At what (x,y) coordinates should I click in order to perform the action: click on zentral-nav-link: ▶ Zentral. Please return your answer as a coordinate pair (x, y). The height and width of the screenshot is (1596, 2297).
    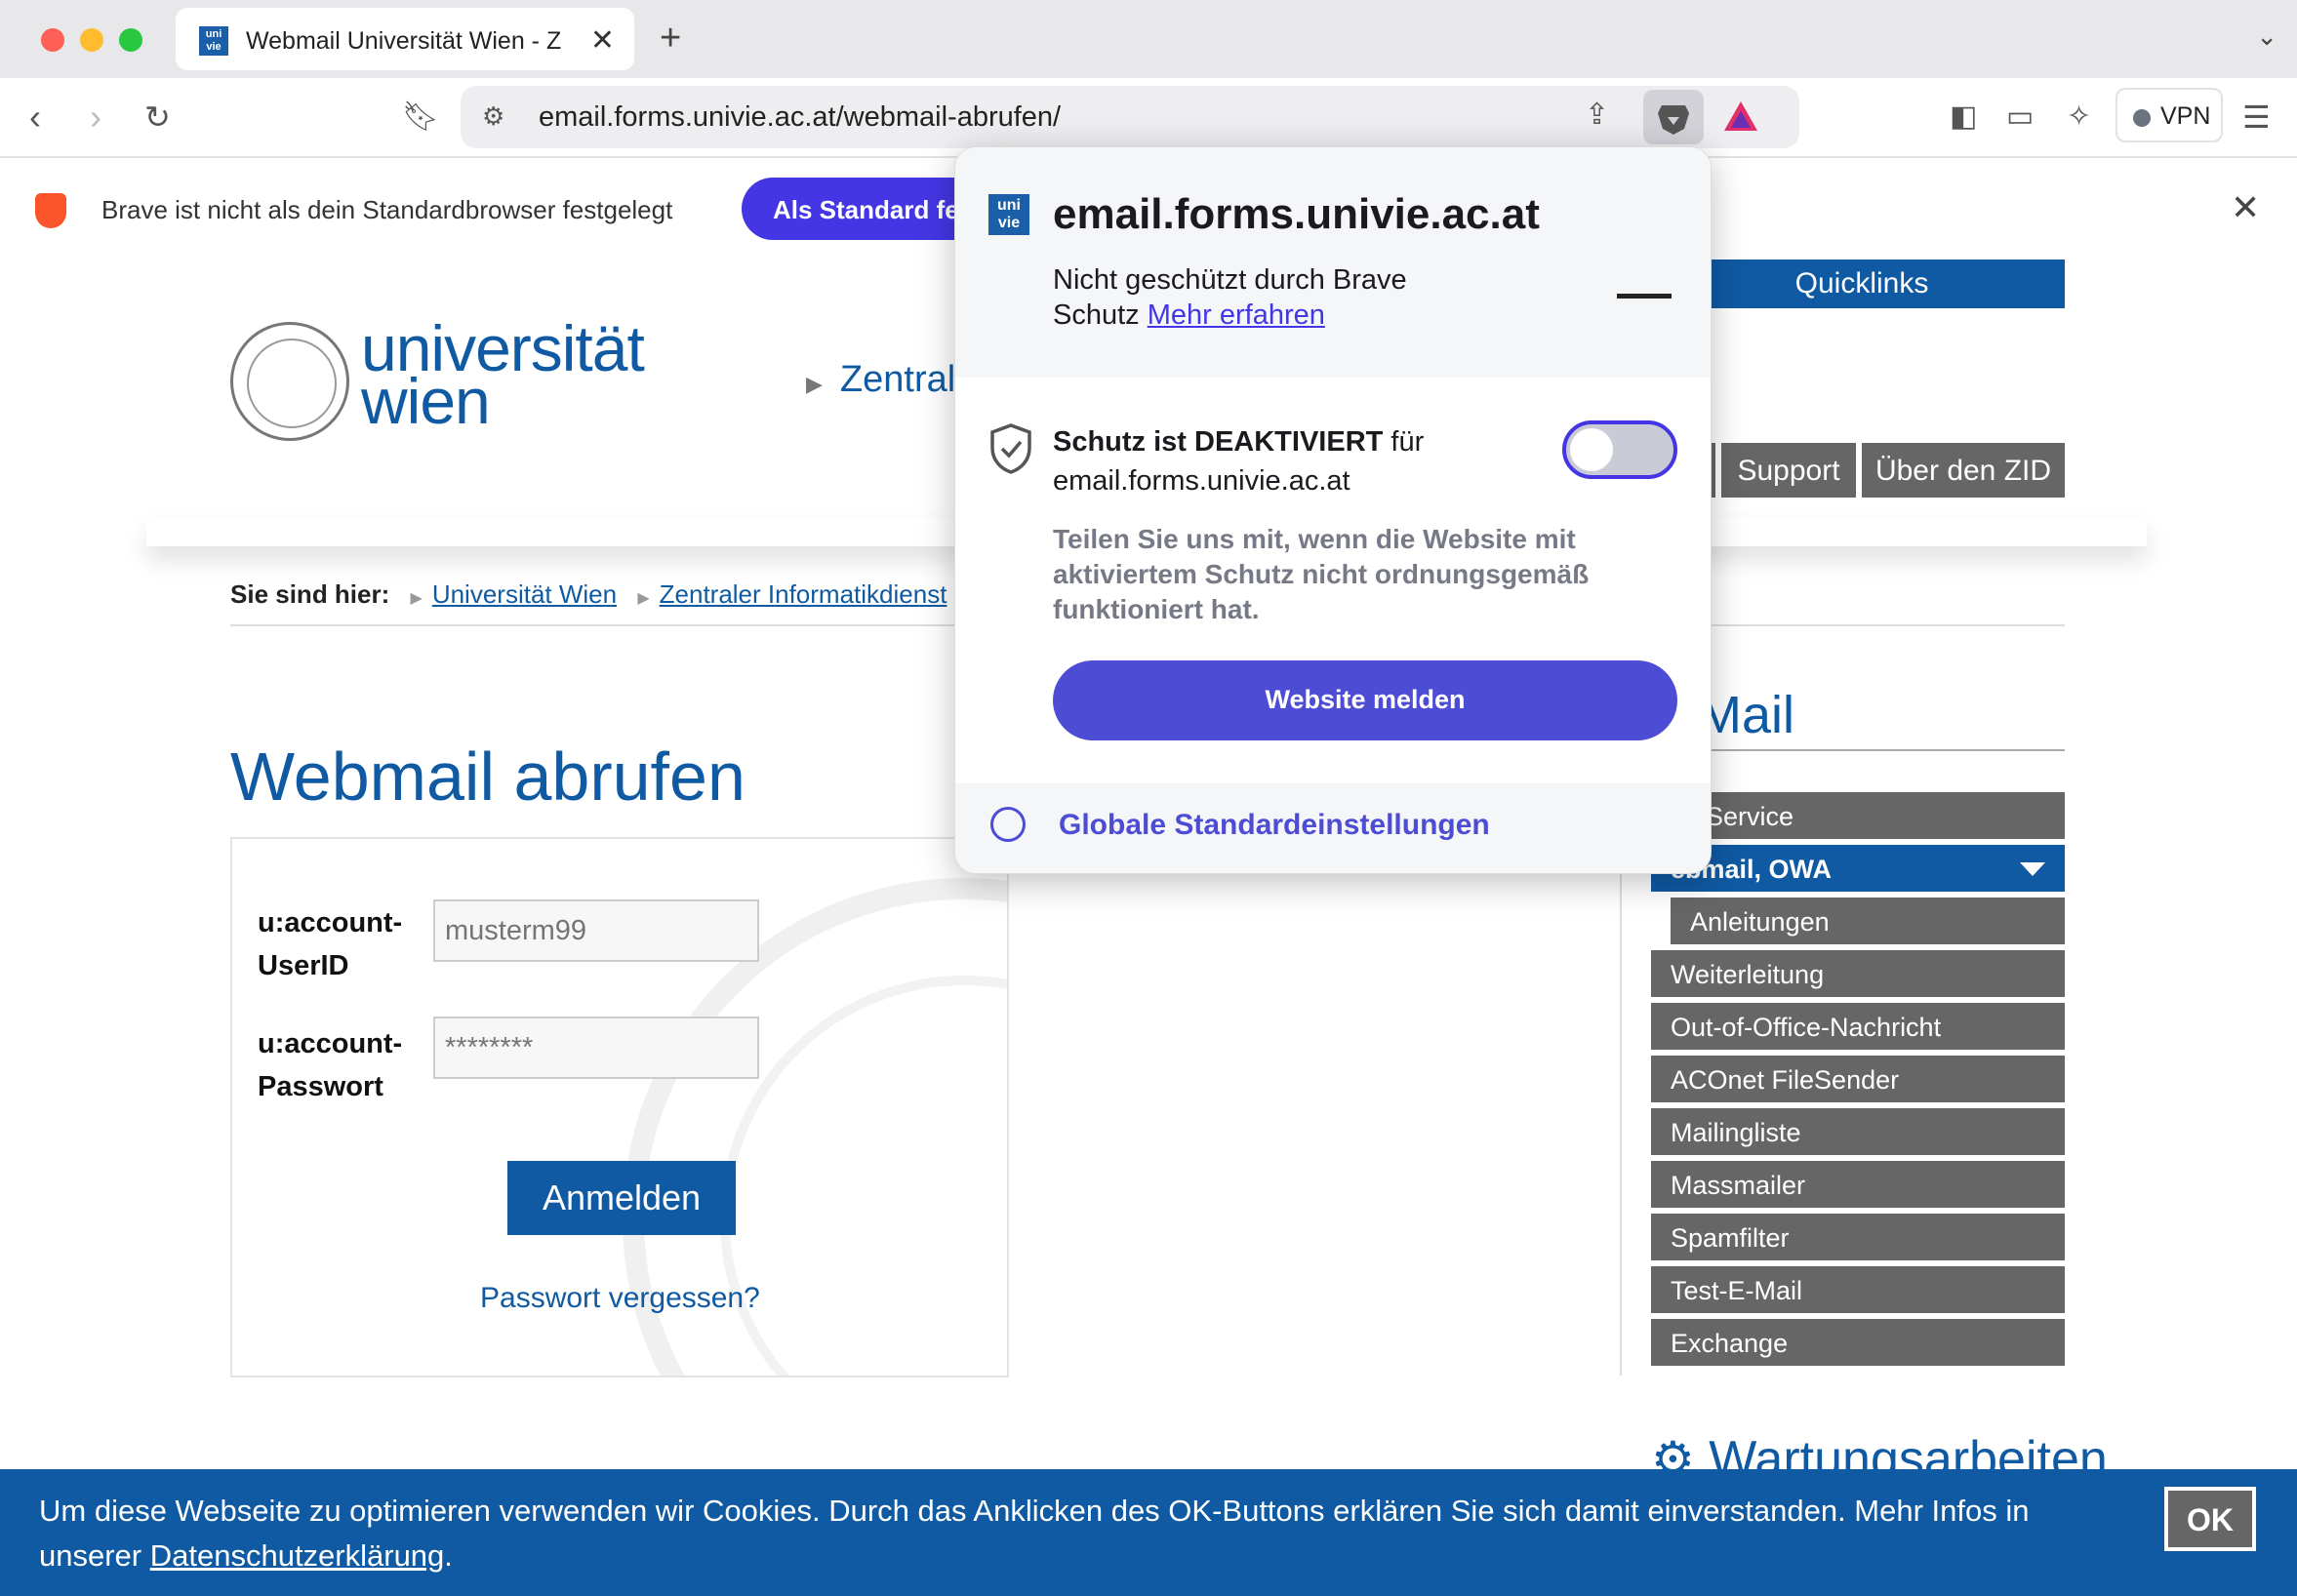
    Looking at the image, I should click on (880, 380).